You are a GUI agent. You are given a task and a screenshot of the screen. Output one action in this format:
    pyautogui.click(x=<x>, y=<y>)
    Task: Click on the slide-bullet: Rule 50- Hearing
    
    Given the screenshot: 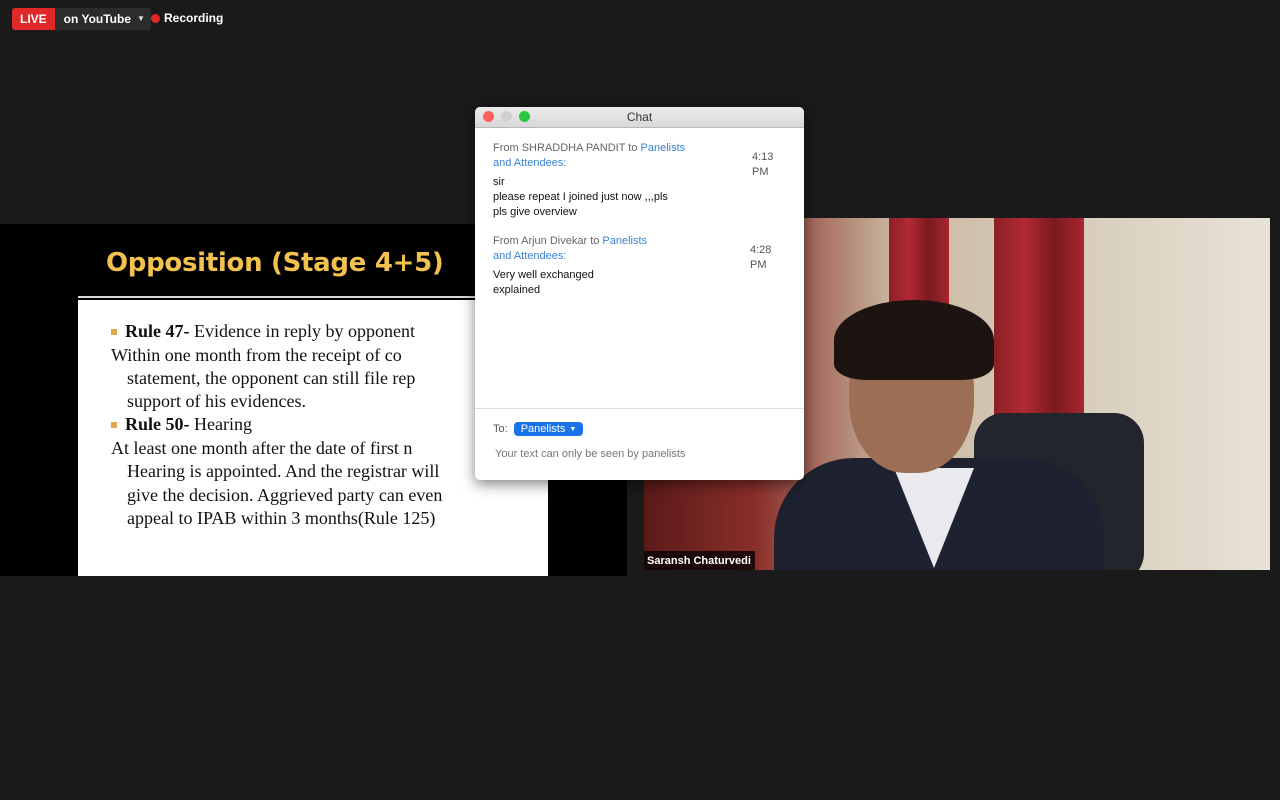 What is the action you would take?
    pyautogui.click(x=181, y=424)
    